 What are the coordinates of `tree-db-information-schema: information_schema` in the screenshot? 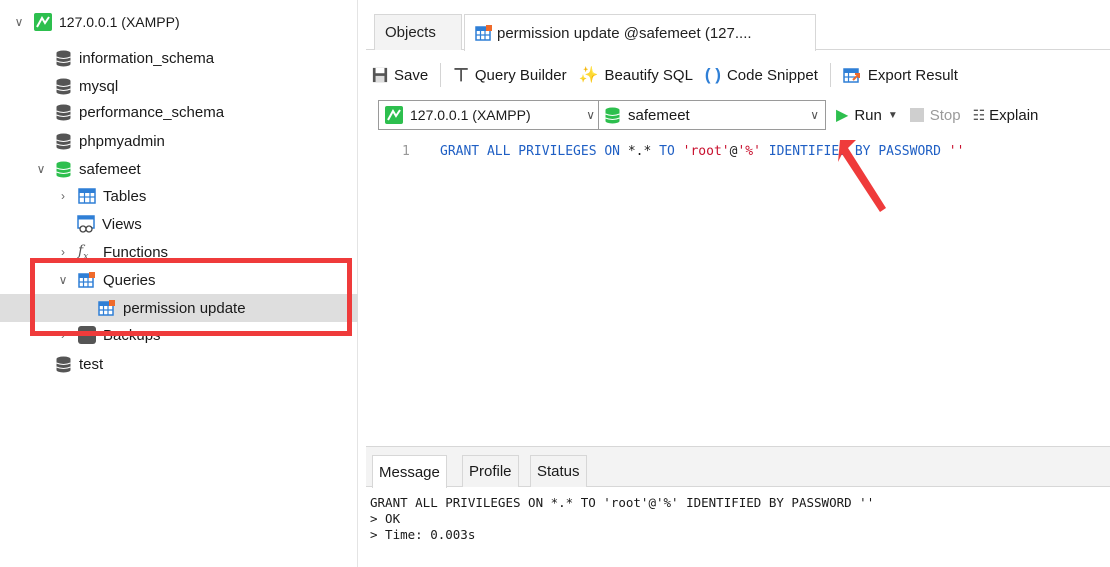 It's located at (135, 58).